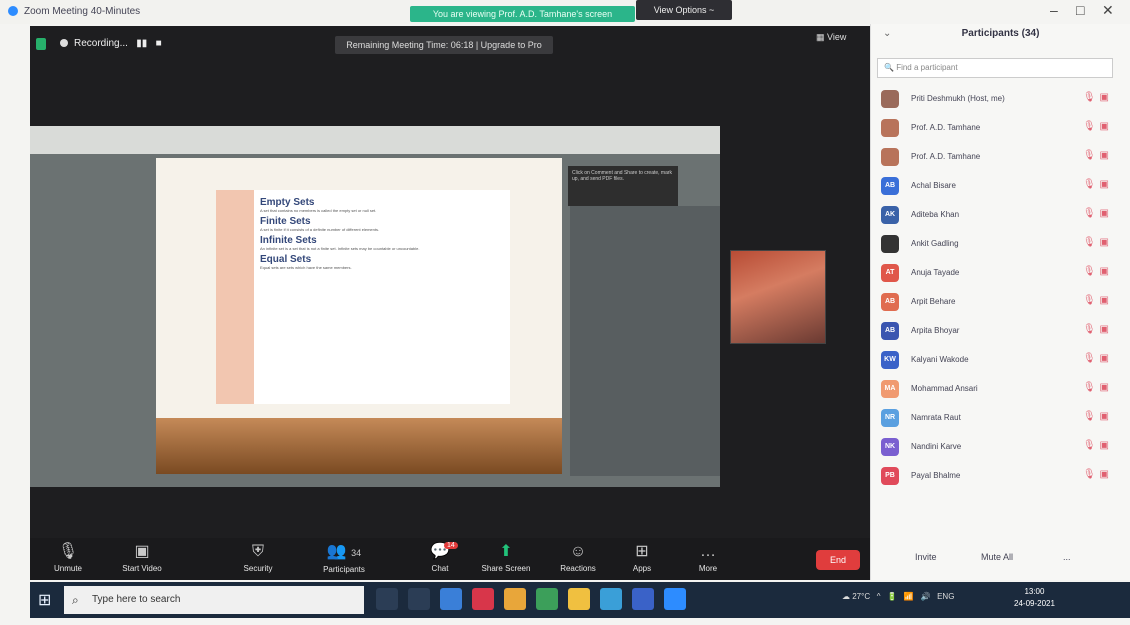  I want to click on browser-icon, so click(451, 599).